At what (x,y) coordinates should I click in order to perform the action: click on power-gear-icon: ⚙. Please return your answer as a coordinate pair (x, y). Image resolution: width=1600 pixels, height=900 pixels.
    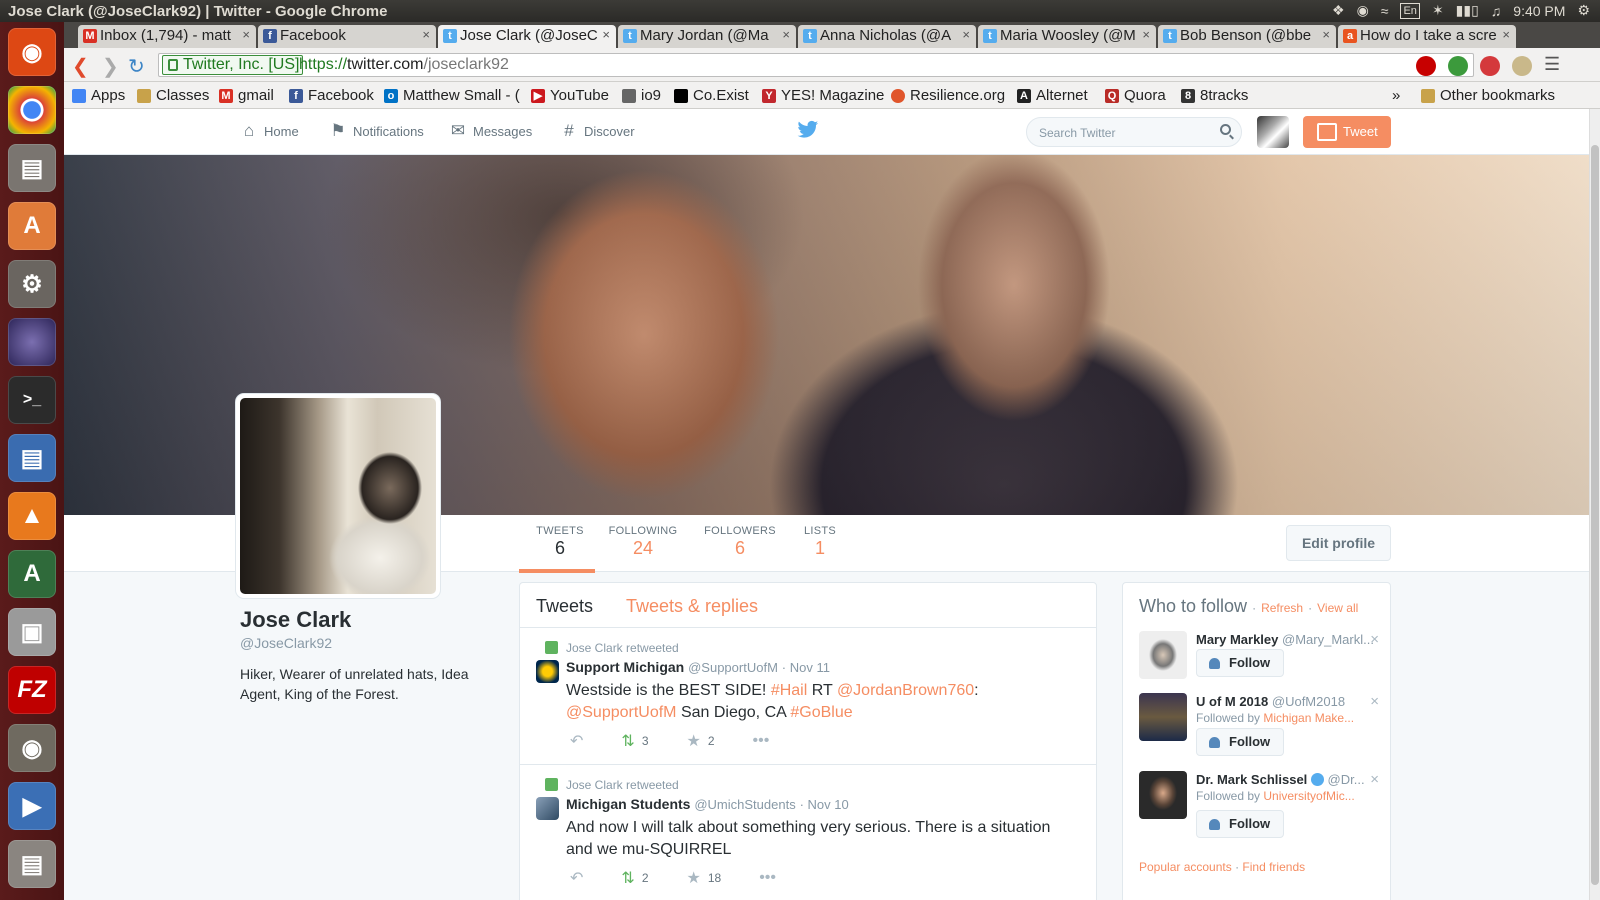
    Looking at the image, I should click on (1583, 10).